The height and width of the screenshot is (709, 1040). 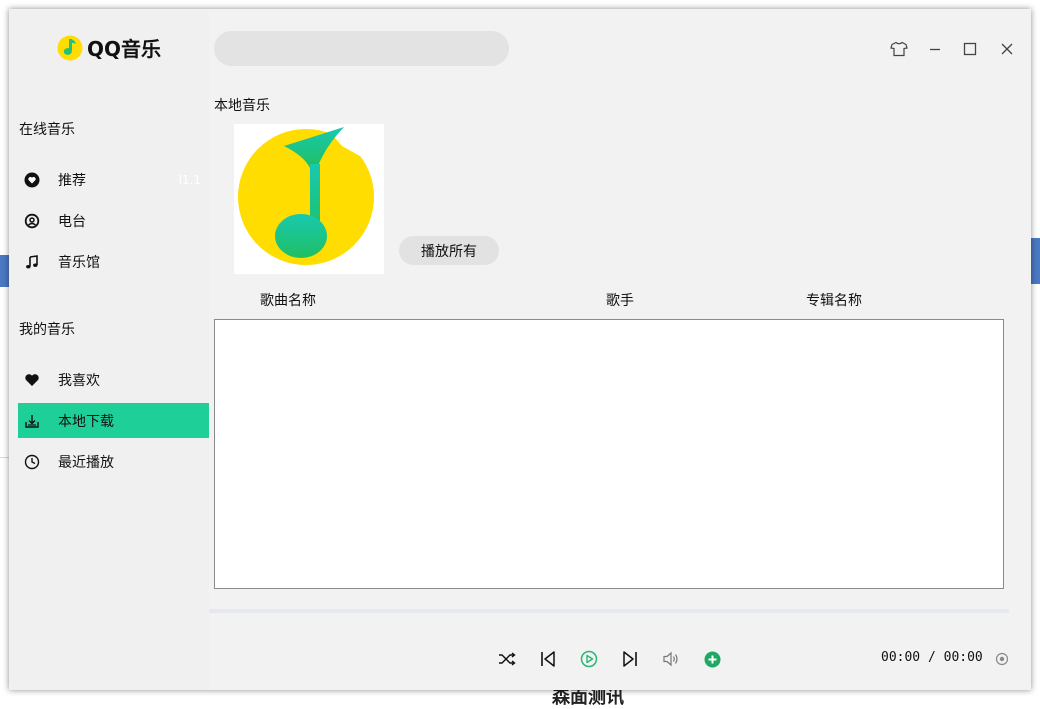 What do you see at coordinates (72, 221) in the screenshot?
I see `sidebar-item-label: 电台` at bounding box center [72, 221].